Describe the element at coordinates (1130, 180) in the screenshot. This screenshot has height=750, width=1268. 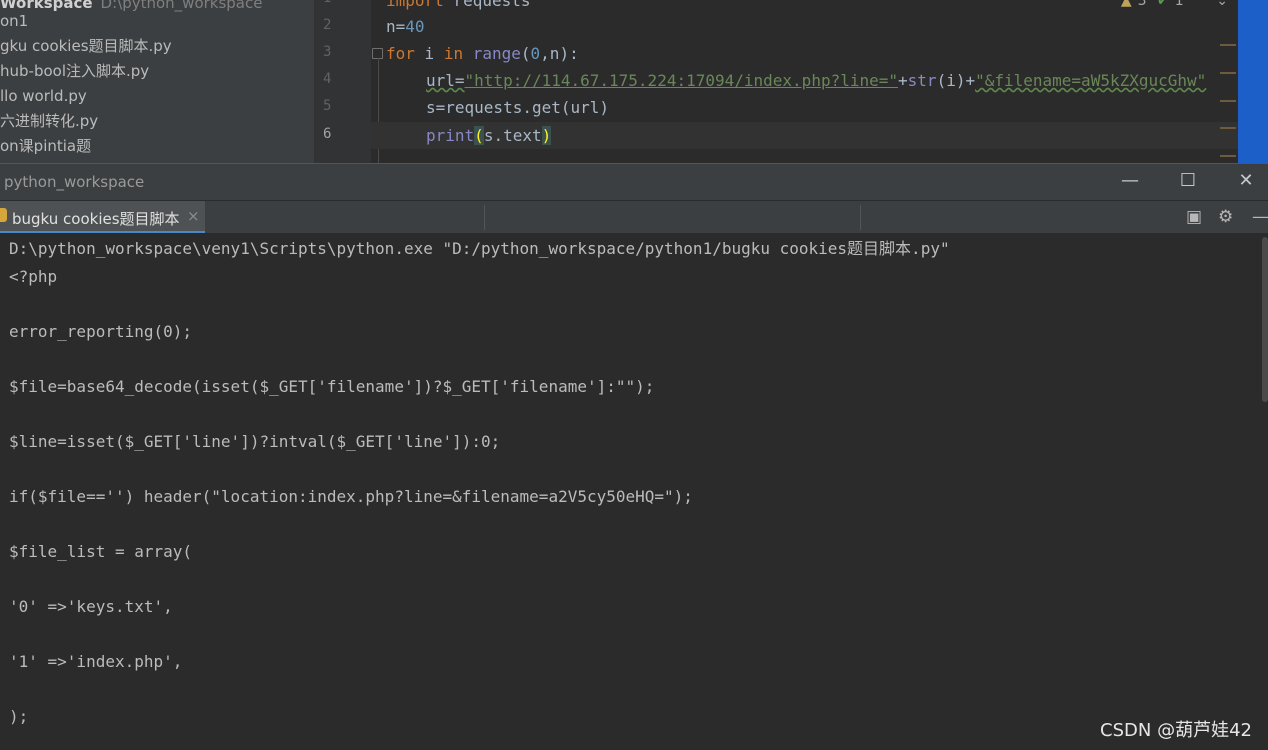
I see `minimize-button: —` at that location.